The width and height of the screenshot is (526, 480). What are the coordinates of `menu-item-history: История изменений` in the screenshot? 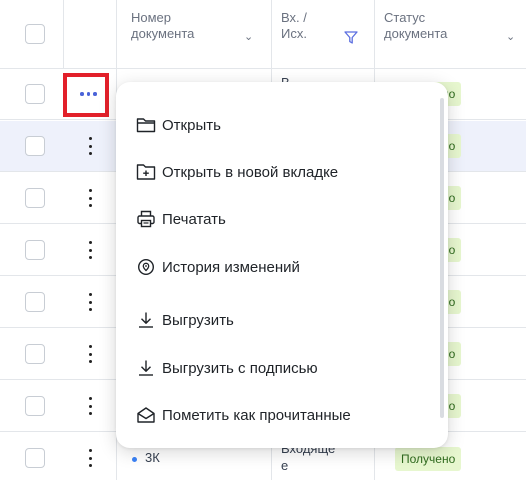 It's located at (218, 267).